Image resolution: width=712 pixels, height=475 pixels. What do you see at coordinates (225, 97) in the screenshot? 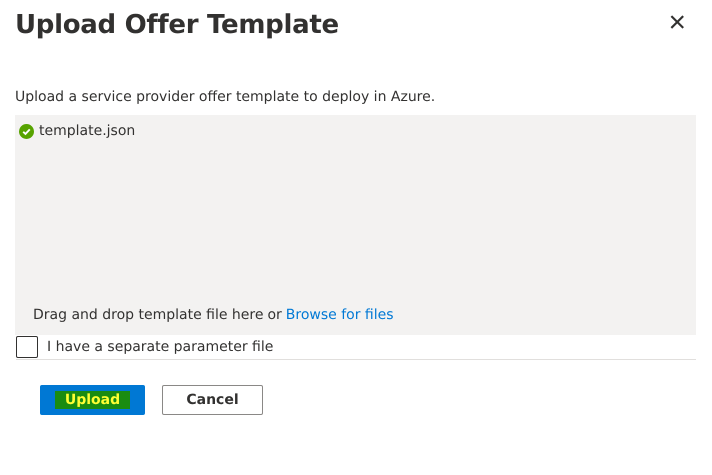
I see `description-text: Upload a service provider offer template to deploy in Azure.` at bounding box center [225, 97].